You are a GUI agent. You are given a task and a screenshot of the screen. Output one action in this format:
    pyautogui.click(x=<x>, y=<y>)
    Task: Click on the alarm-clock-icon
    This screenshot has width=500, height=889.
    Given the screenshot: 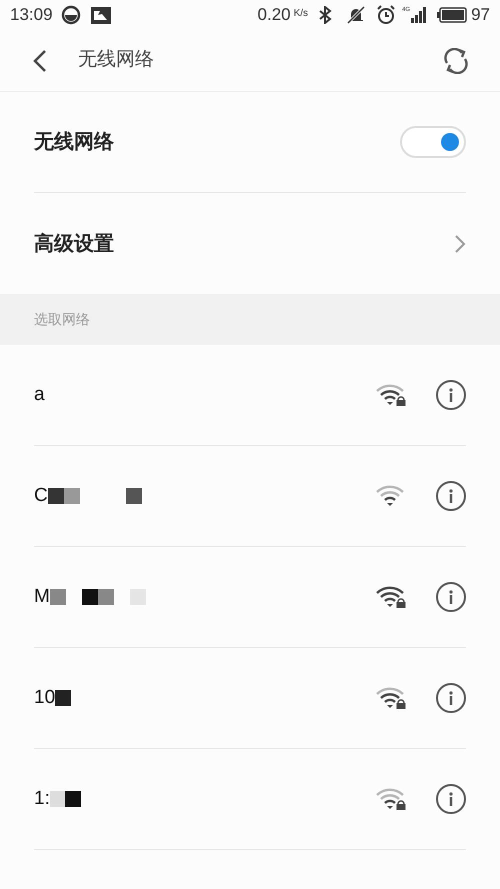 What is the action you would take?
    pyautogui.click(x=386, y=15)
    